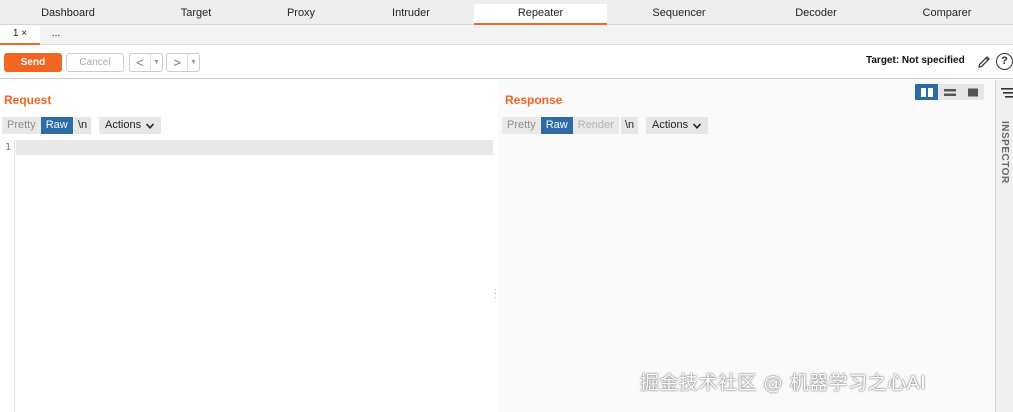  Describe the element at coordinates (21, 125) in the screenshot. I see `request-view-pretty: Pretty` at that location.